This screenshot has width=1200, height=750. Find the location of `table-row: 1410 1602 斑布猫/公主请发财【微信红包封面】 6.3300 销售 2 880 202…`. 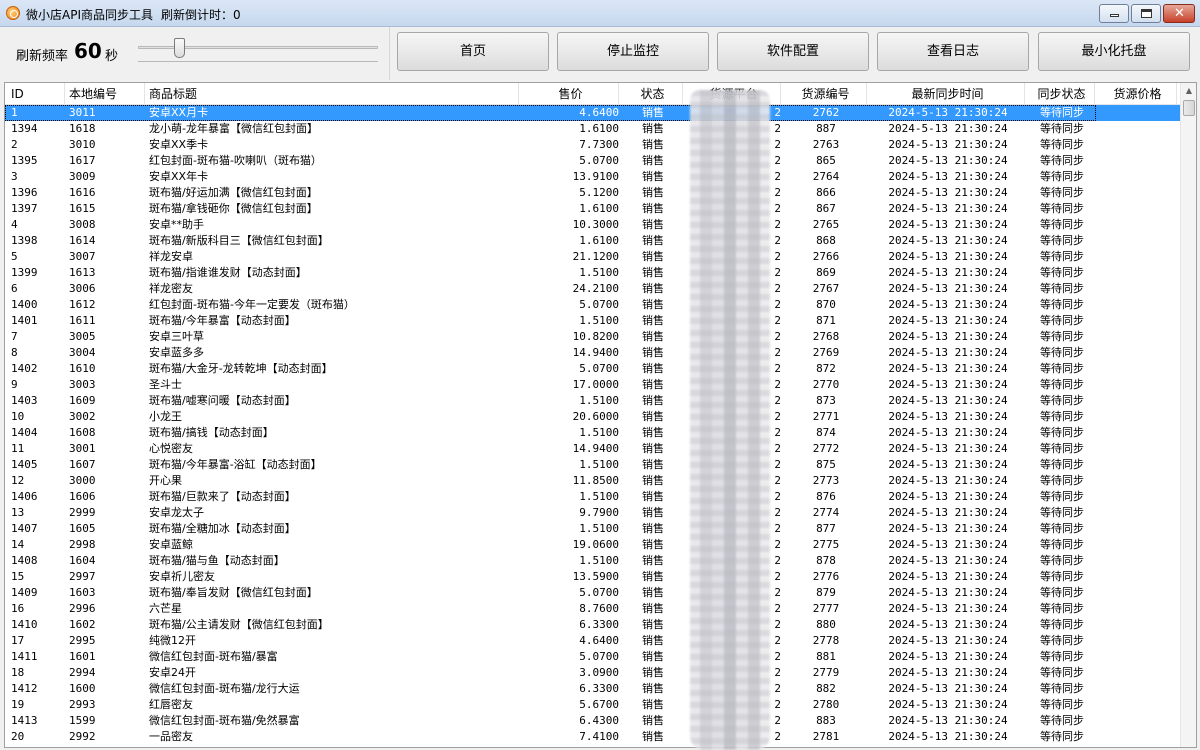

table-row: 1410 1602 斑布猫/公主请发财【微信红包封面】 6.3300 销售 2 880 202… is located at coordinates (592, 625).